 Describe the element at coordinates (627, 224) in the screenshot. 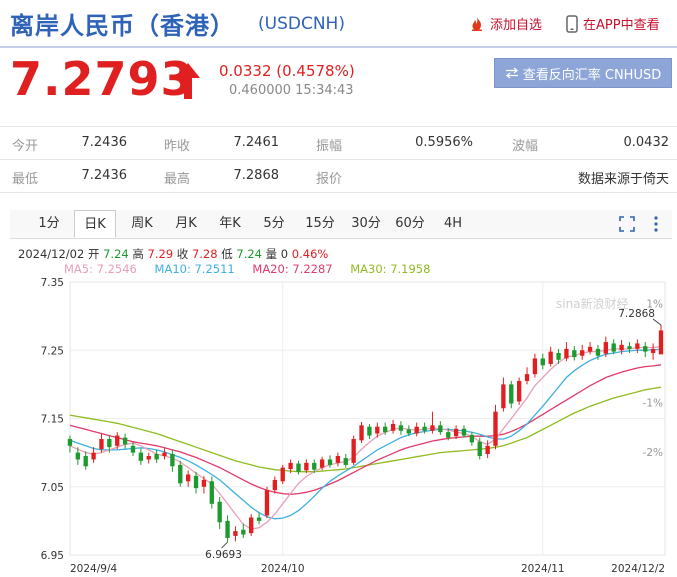

I see `fullscreen-icon` at that location.